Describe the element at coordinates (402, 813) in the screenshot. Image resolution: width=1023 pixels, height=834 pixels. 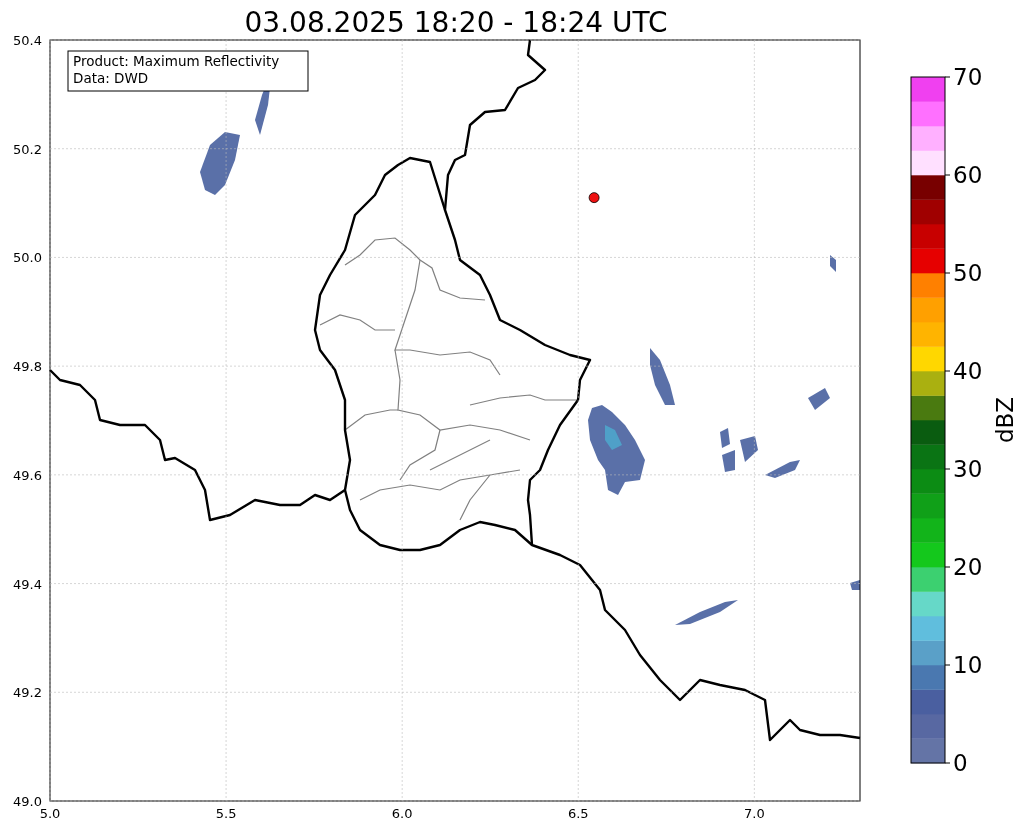
I see `x-tick-label: 6.0` at that location.